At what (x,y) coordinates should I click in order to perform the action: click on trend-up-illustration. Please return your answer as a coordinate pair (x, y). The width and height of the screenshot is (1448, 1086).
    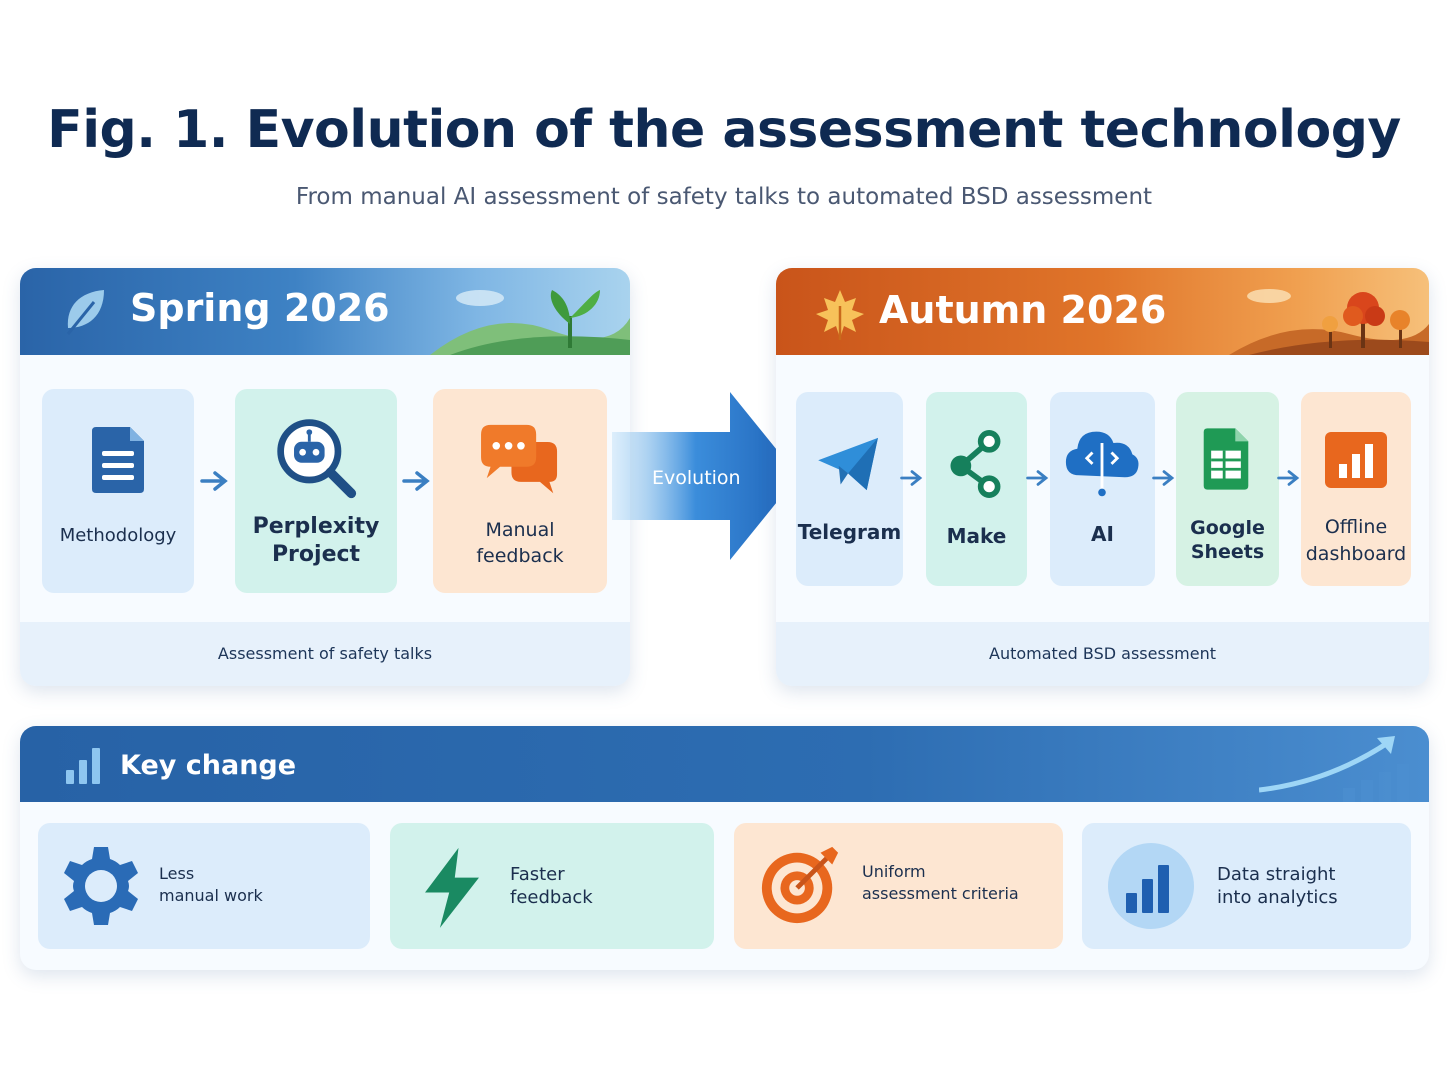
    Looking at the image, I should click on (1334, 769).